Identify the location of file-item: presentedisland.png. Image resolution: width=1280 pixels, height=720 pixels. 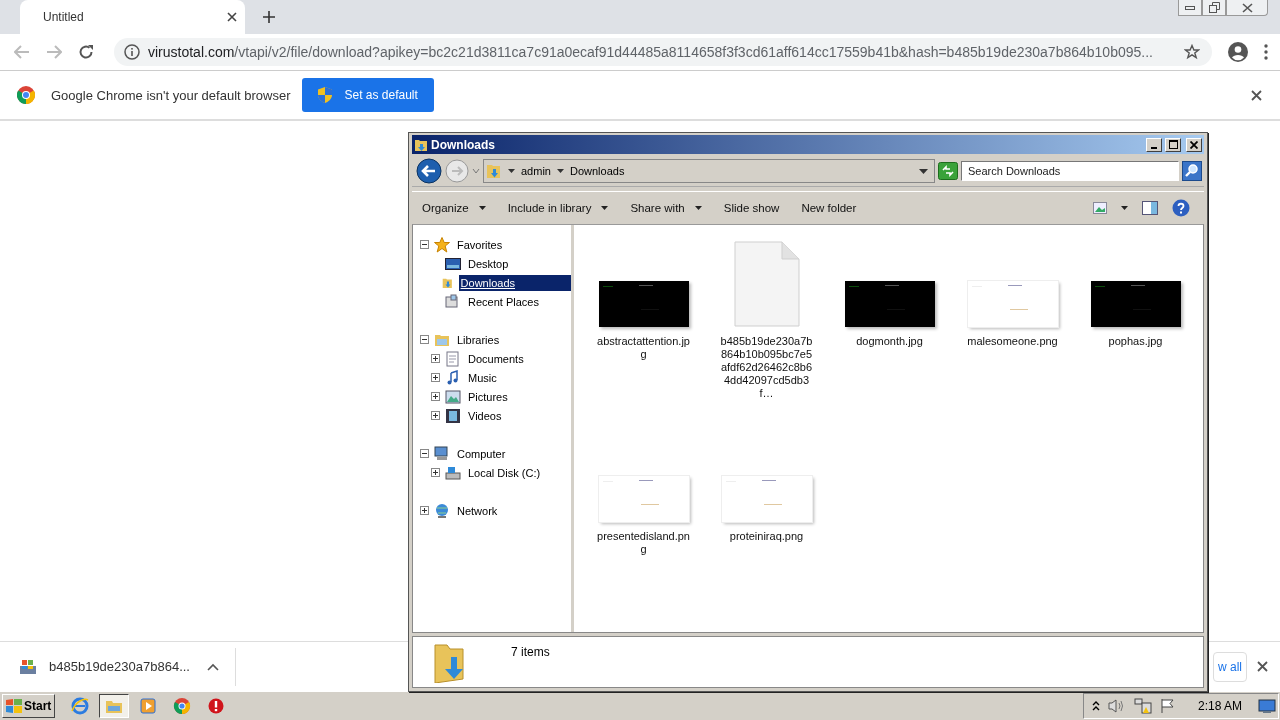
(643, 529).